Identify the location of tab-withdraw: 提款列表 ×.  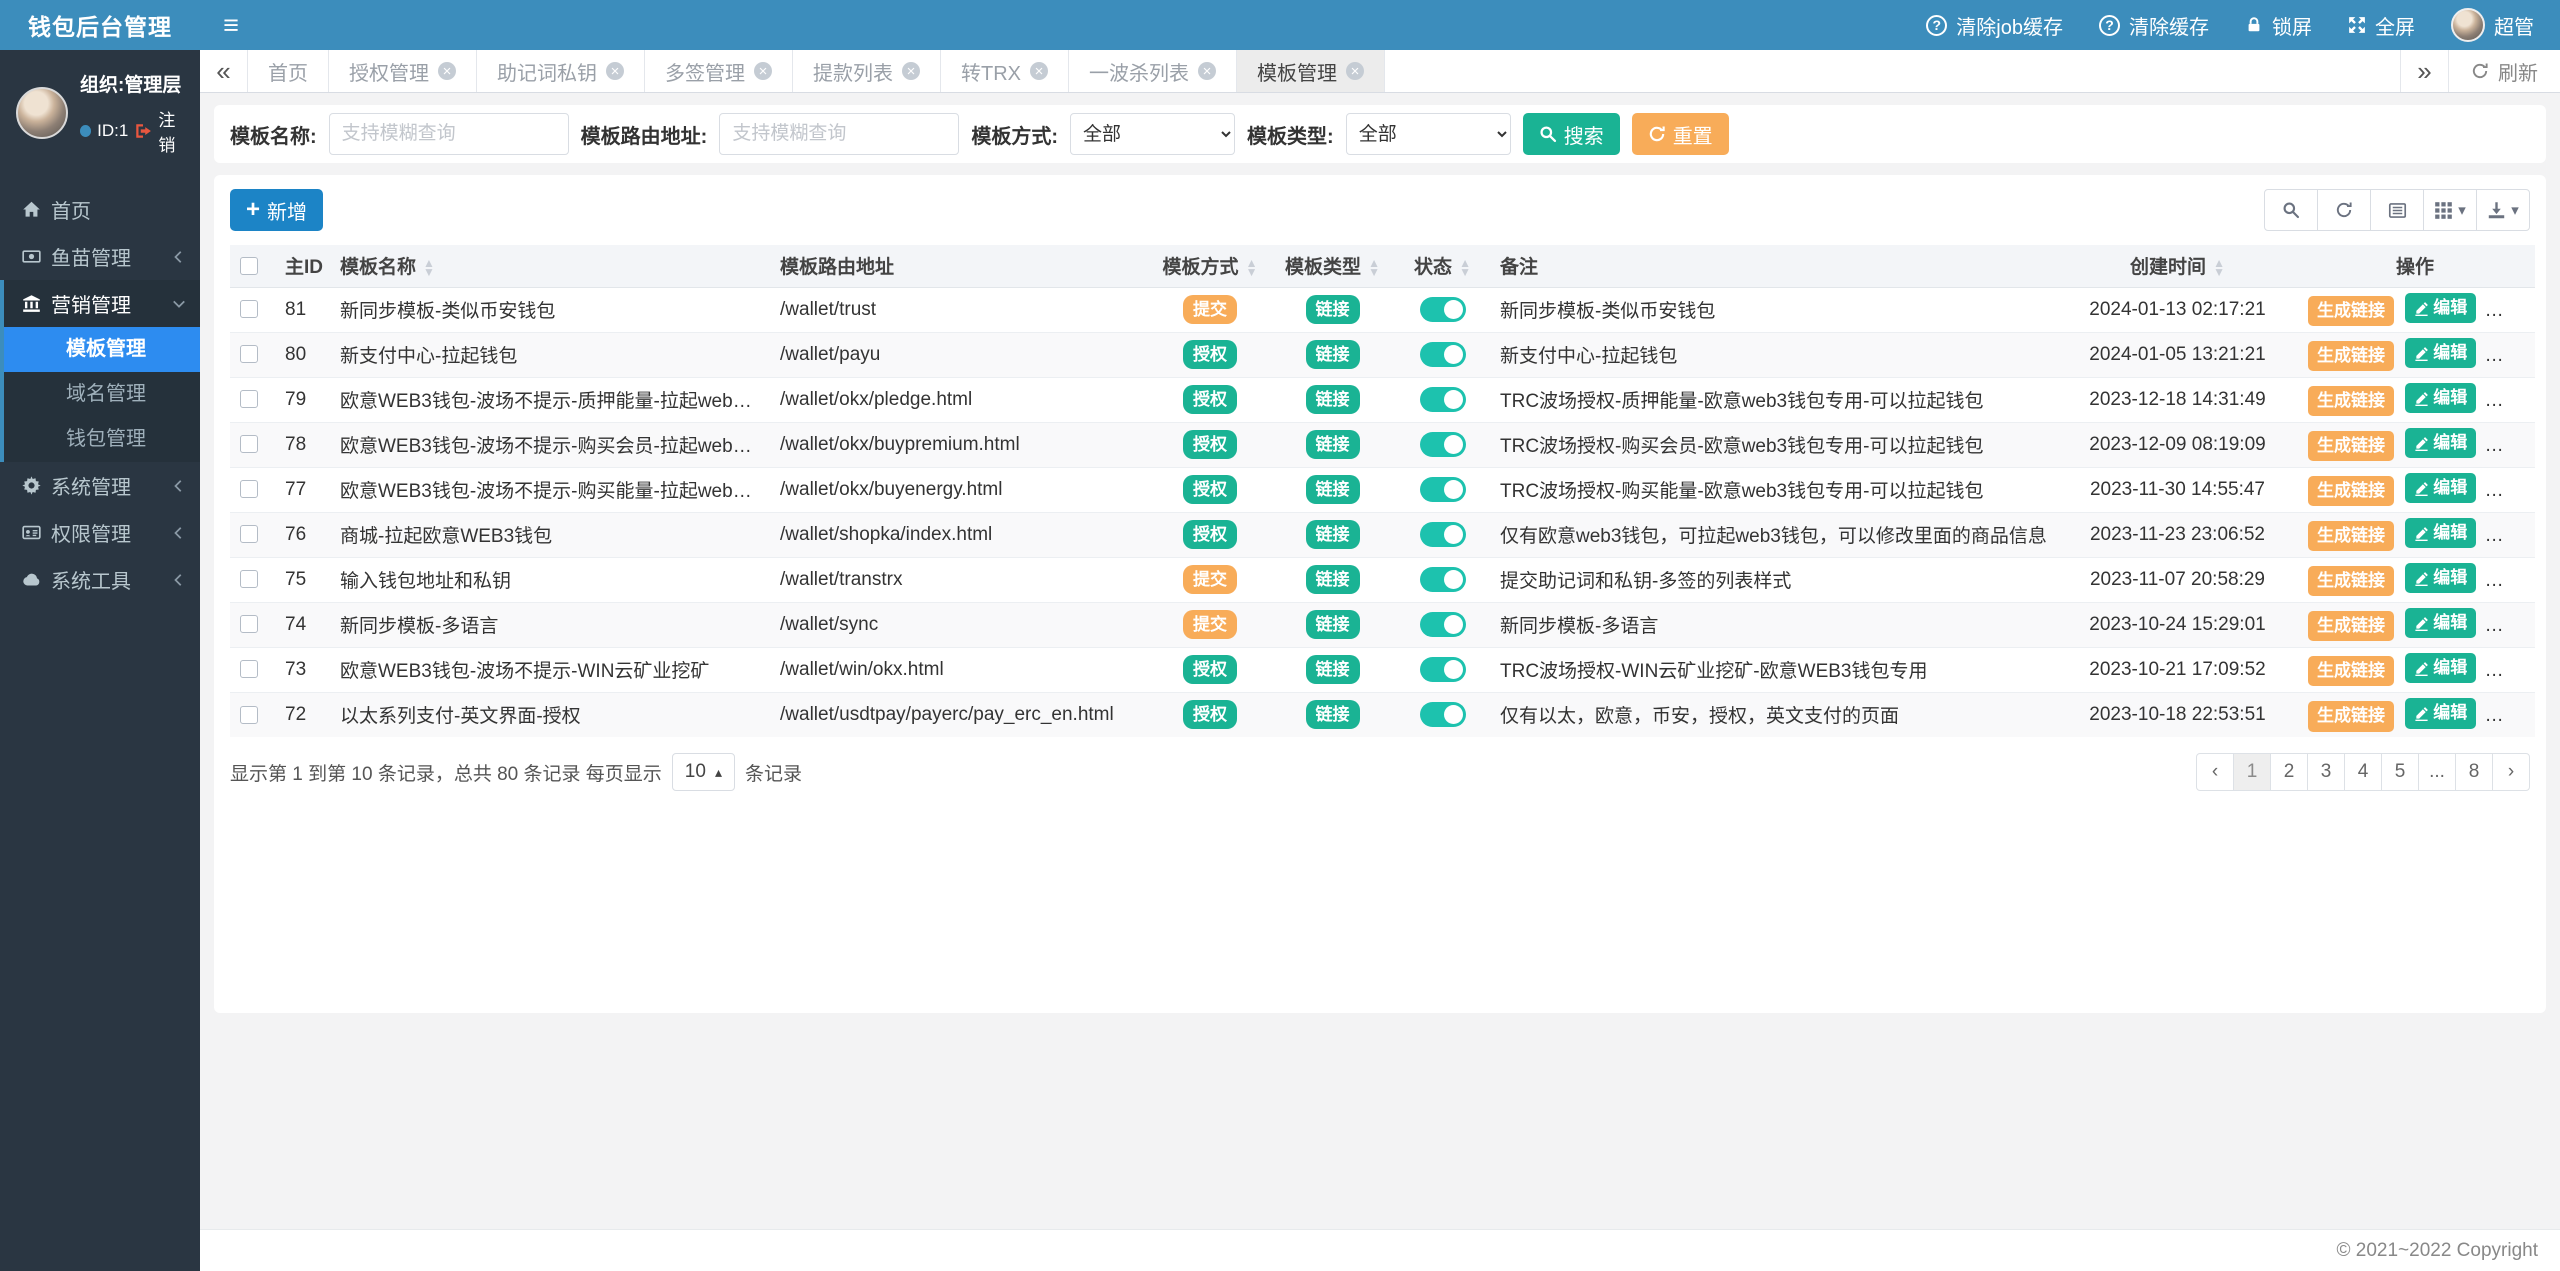
(867, 71).